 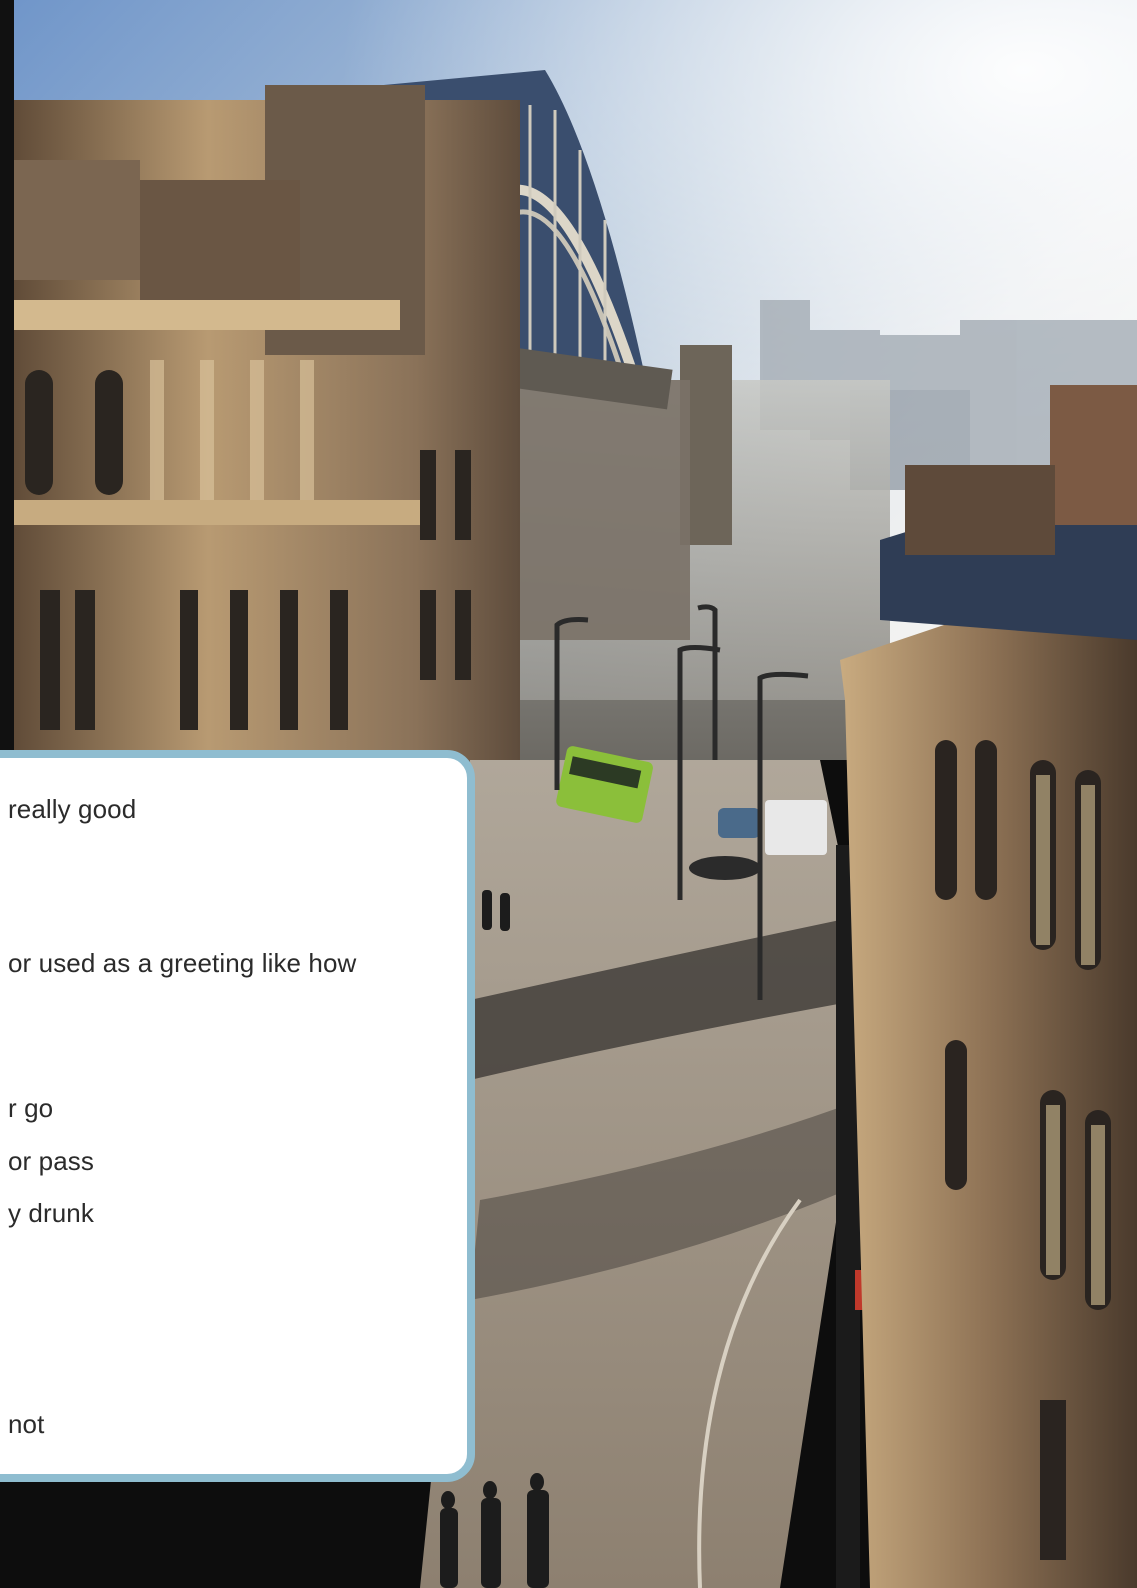 I want to click on card-line-4: or pass, so click(x=51, y=1161).